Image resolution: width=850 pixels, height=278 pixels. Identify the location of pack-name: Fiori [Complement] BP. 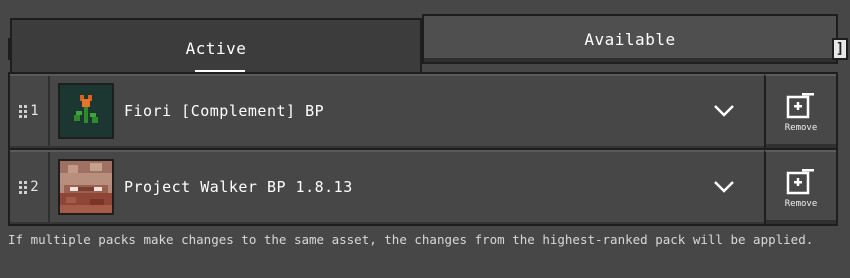
(224, 111).